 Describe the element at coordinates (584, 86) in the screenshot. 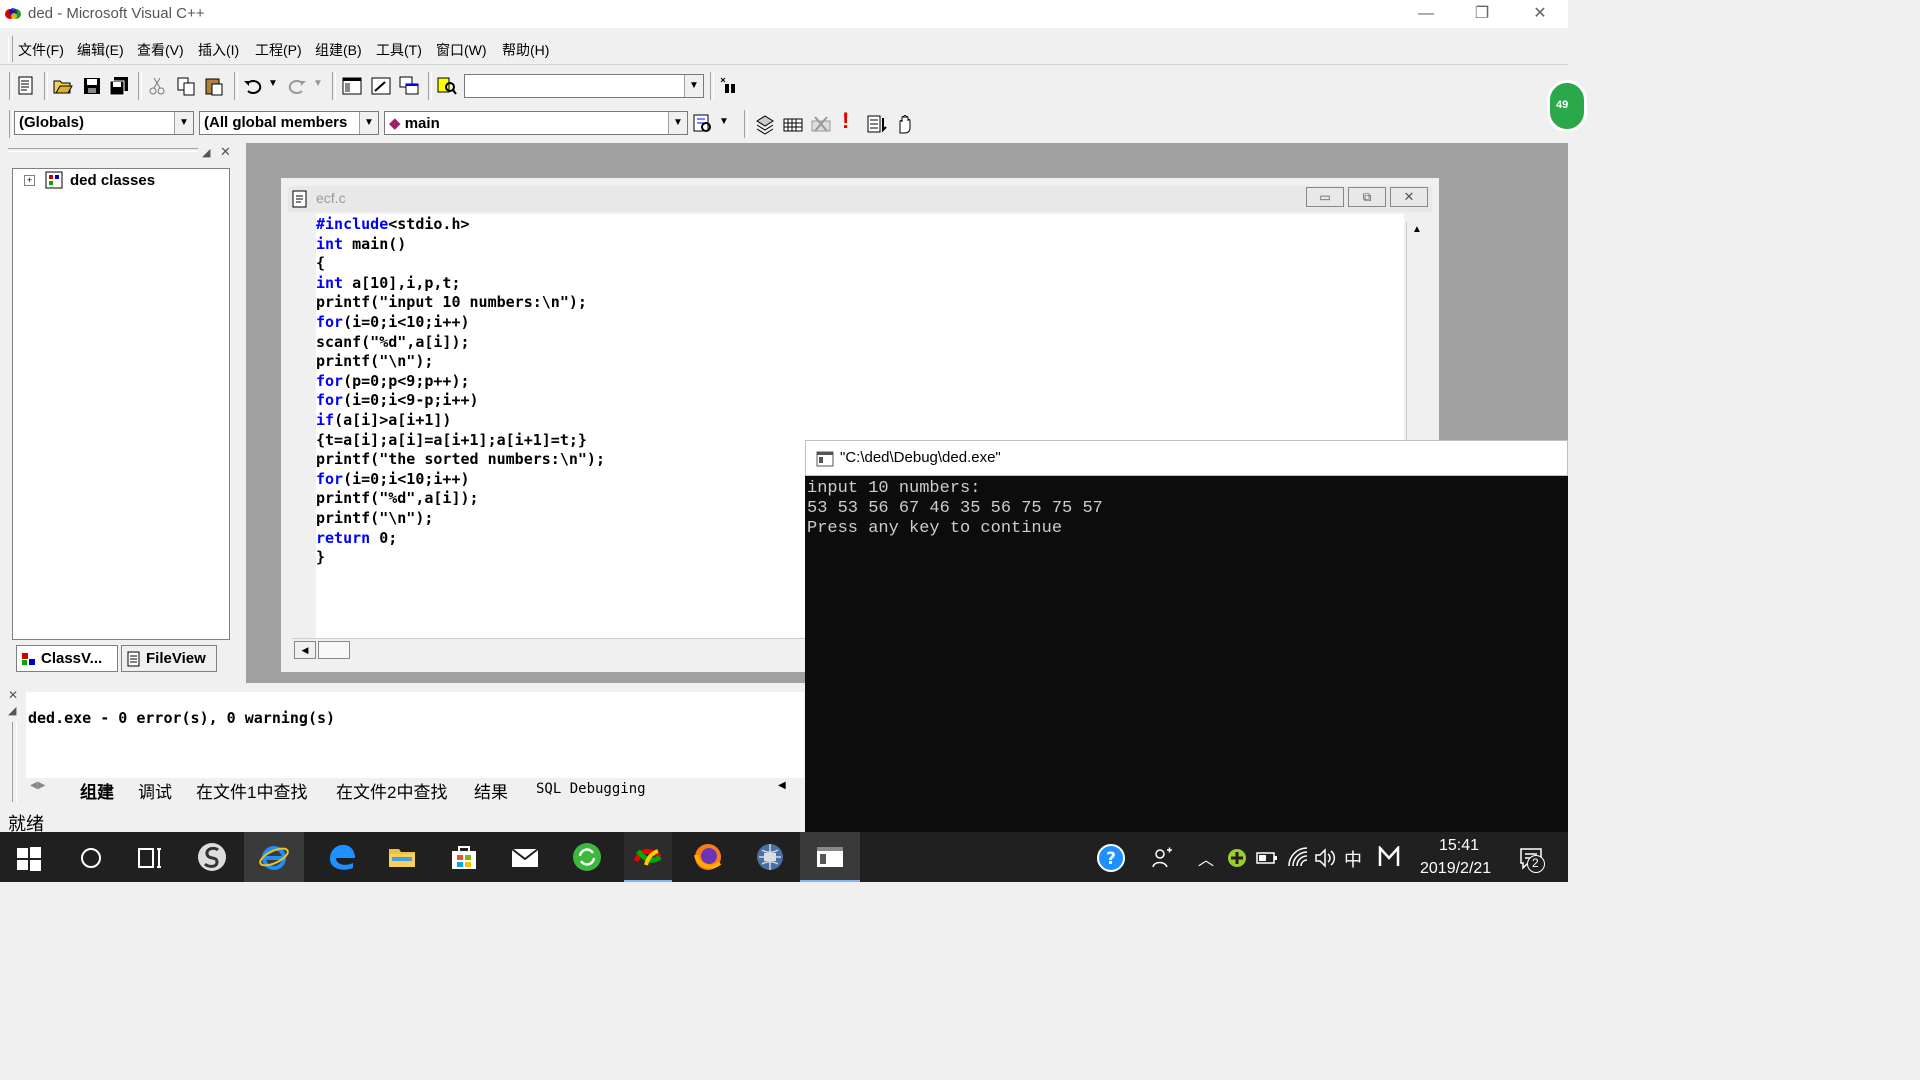

I see `find-combo: ▼` at that location.